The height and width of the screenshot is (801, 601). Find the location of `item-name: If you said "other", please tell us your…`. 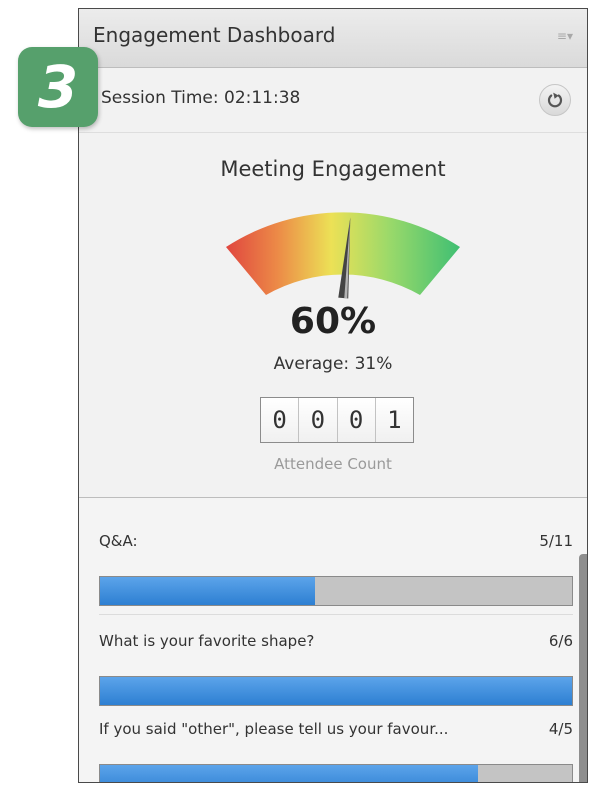

item-name: If you said "other", please tell us your… is located at coordinates (274, 729).